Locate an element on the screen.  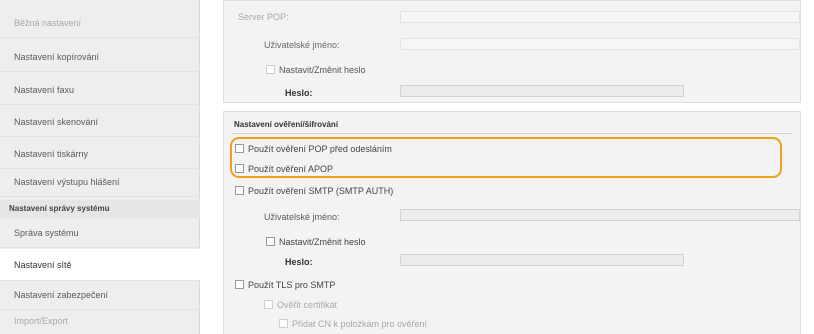
pop-set-password-label: Nastavit/Změnit heslo is located at coordinates (322, 70).